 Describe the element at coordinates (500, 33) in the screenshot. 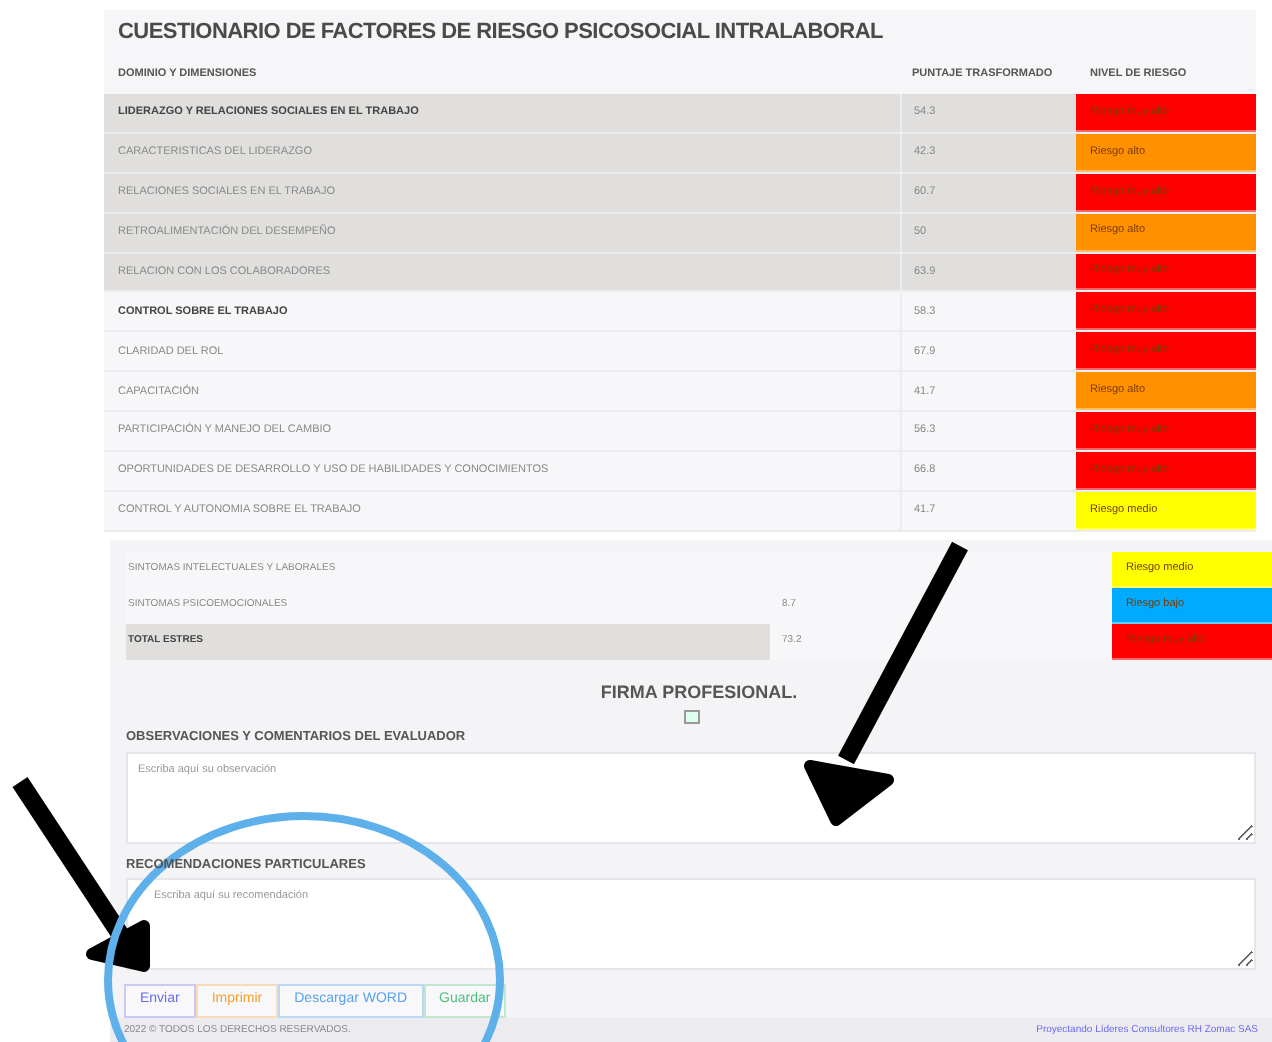

I see `table-title: CUESTIONARIO DE FACTORES DE RIESGO PSICOSOCIAL INTRALABORAL` at that location.